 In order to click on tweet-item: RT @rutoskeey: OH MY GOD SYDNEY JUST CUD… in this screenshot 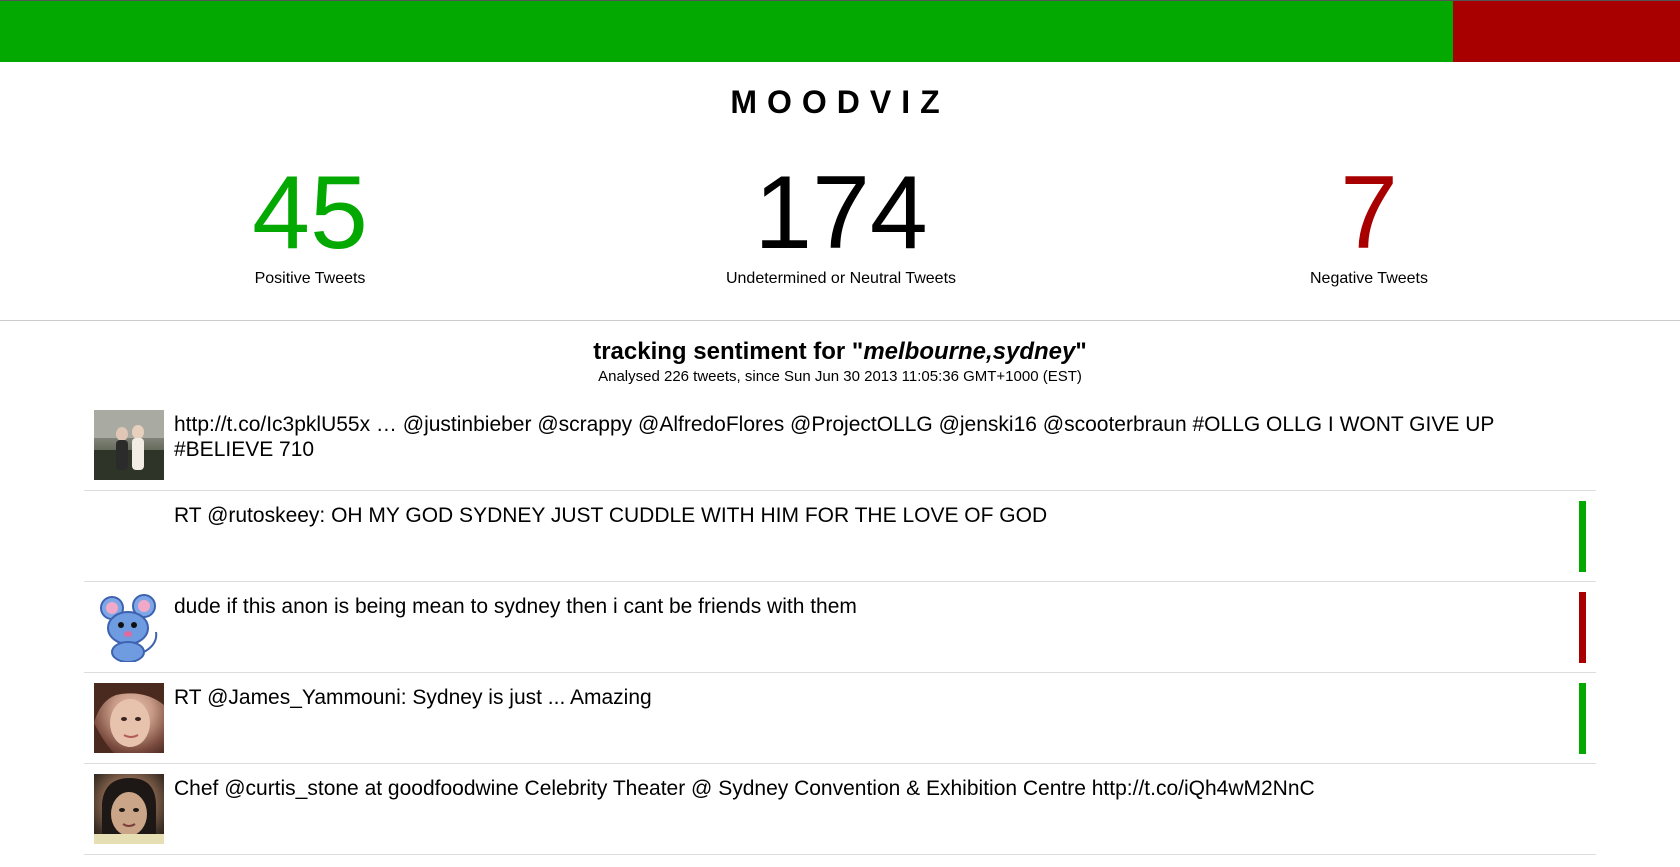, I will do `click(840, 536)`.